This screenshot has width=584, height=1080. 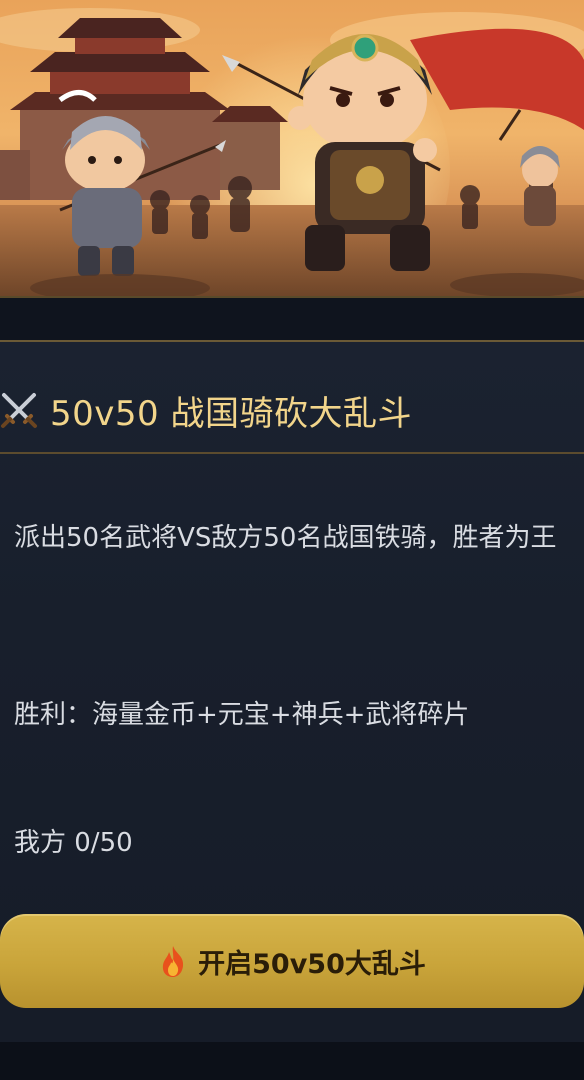 What do you see at coordinates (19, 410) in the screenshot?
I see `crossed-swords-icon` at bounding box center [19, 410].